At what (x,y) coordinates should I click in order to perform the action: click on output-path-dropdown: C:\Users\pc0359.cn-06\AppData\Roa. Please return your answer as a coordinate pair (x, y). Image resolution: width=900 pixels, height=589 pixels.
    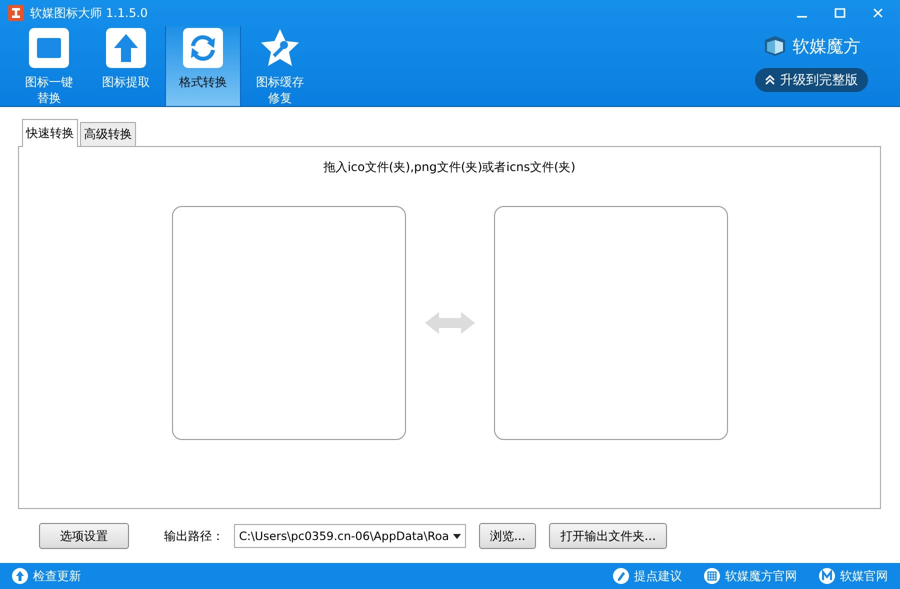
    Looking at the image, I should click on (350, 536).